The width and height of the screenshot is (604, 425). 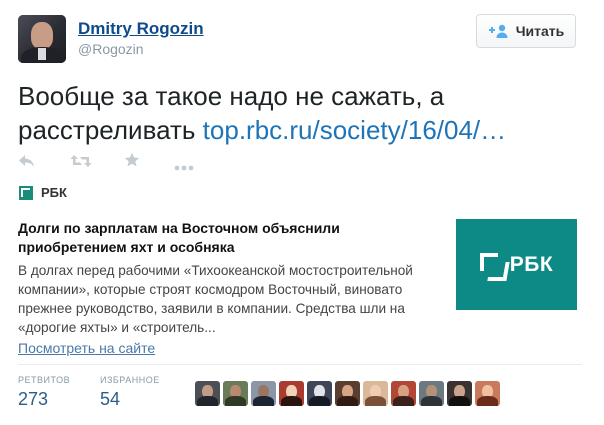 What do you see at coordinates (300, 364) in the screenshot?
I see `stats-divider` at bounding box center [300, 364].